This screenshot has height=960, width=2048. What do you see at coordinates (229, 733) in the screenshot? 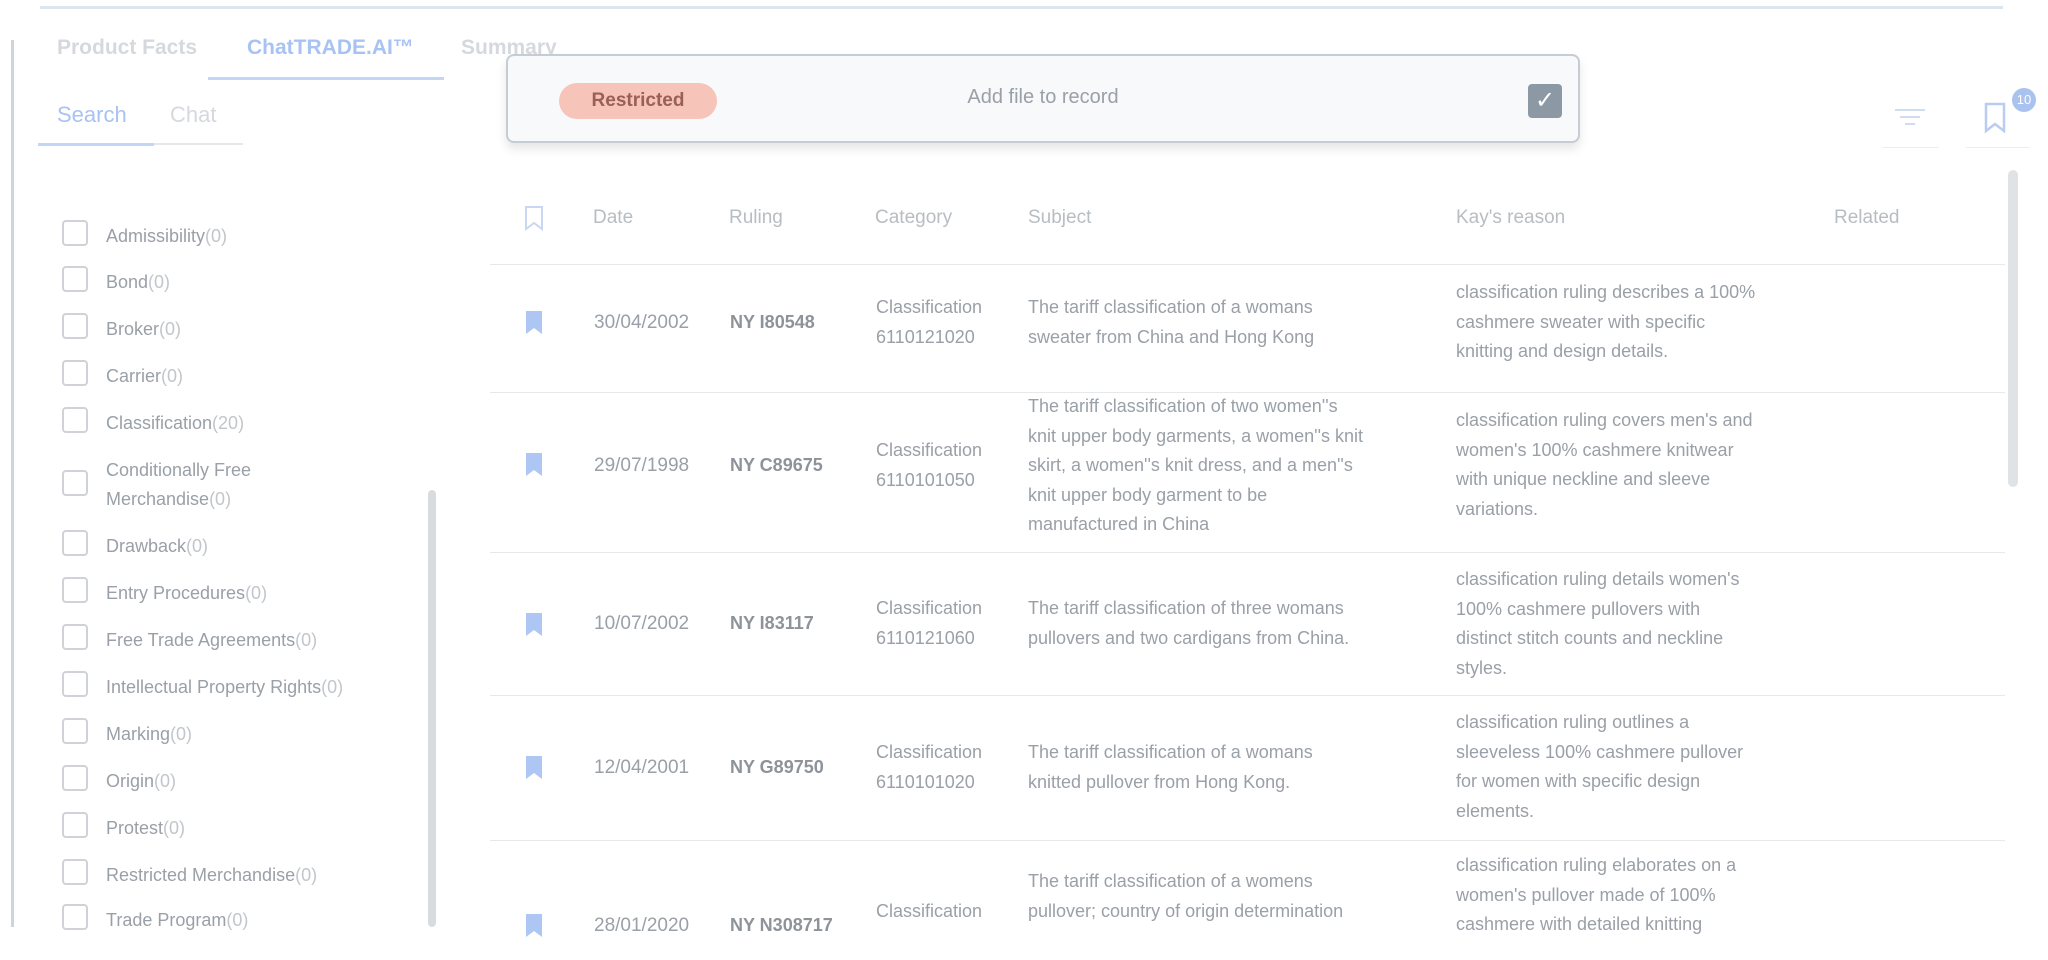
I see `filter-marking: Marking(0)` at bounding box center [229, 733].